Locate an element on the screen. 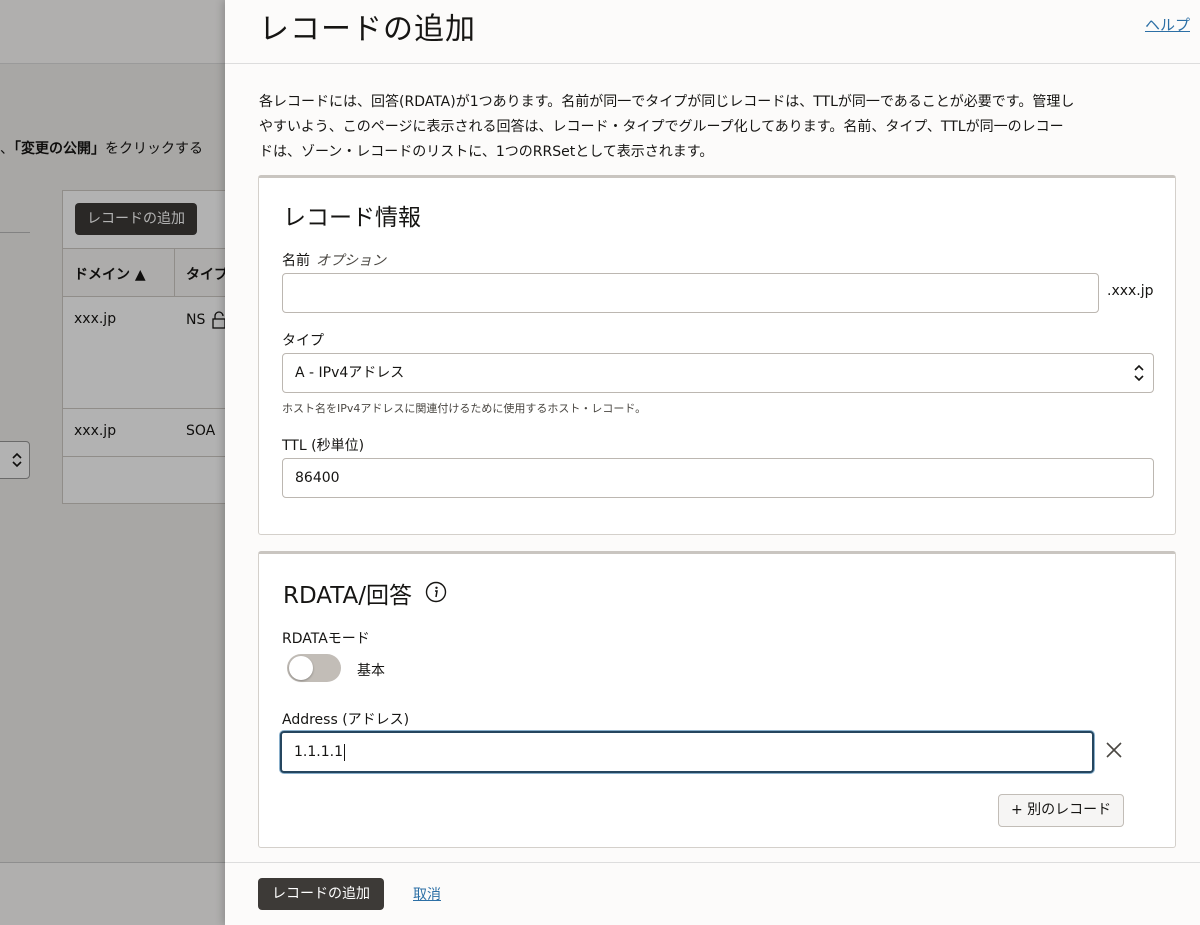  help-link: ヘルプ is located at coordinates (1167, 24).